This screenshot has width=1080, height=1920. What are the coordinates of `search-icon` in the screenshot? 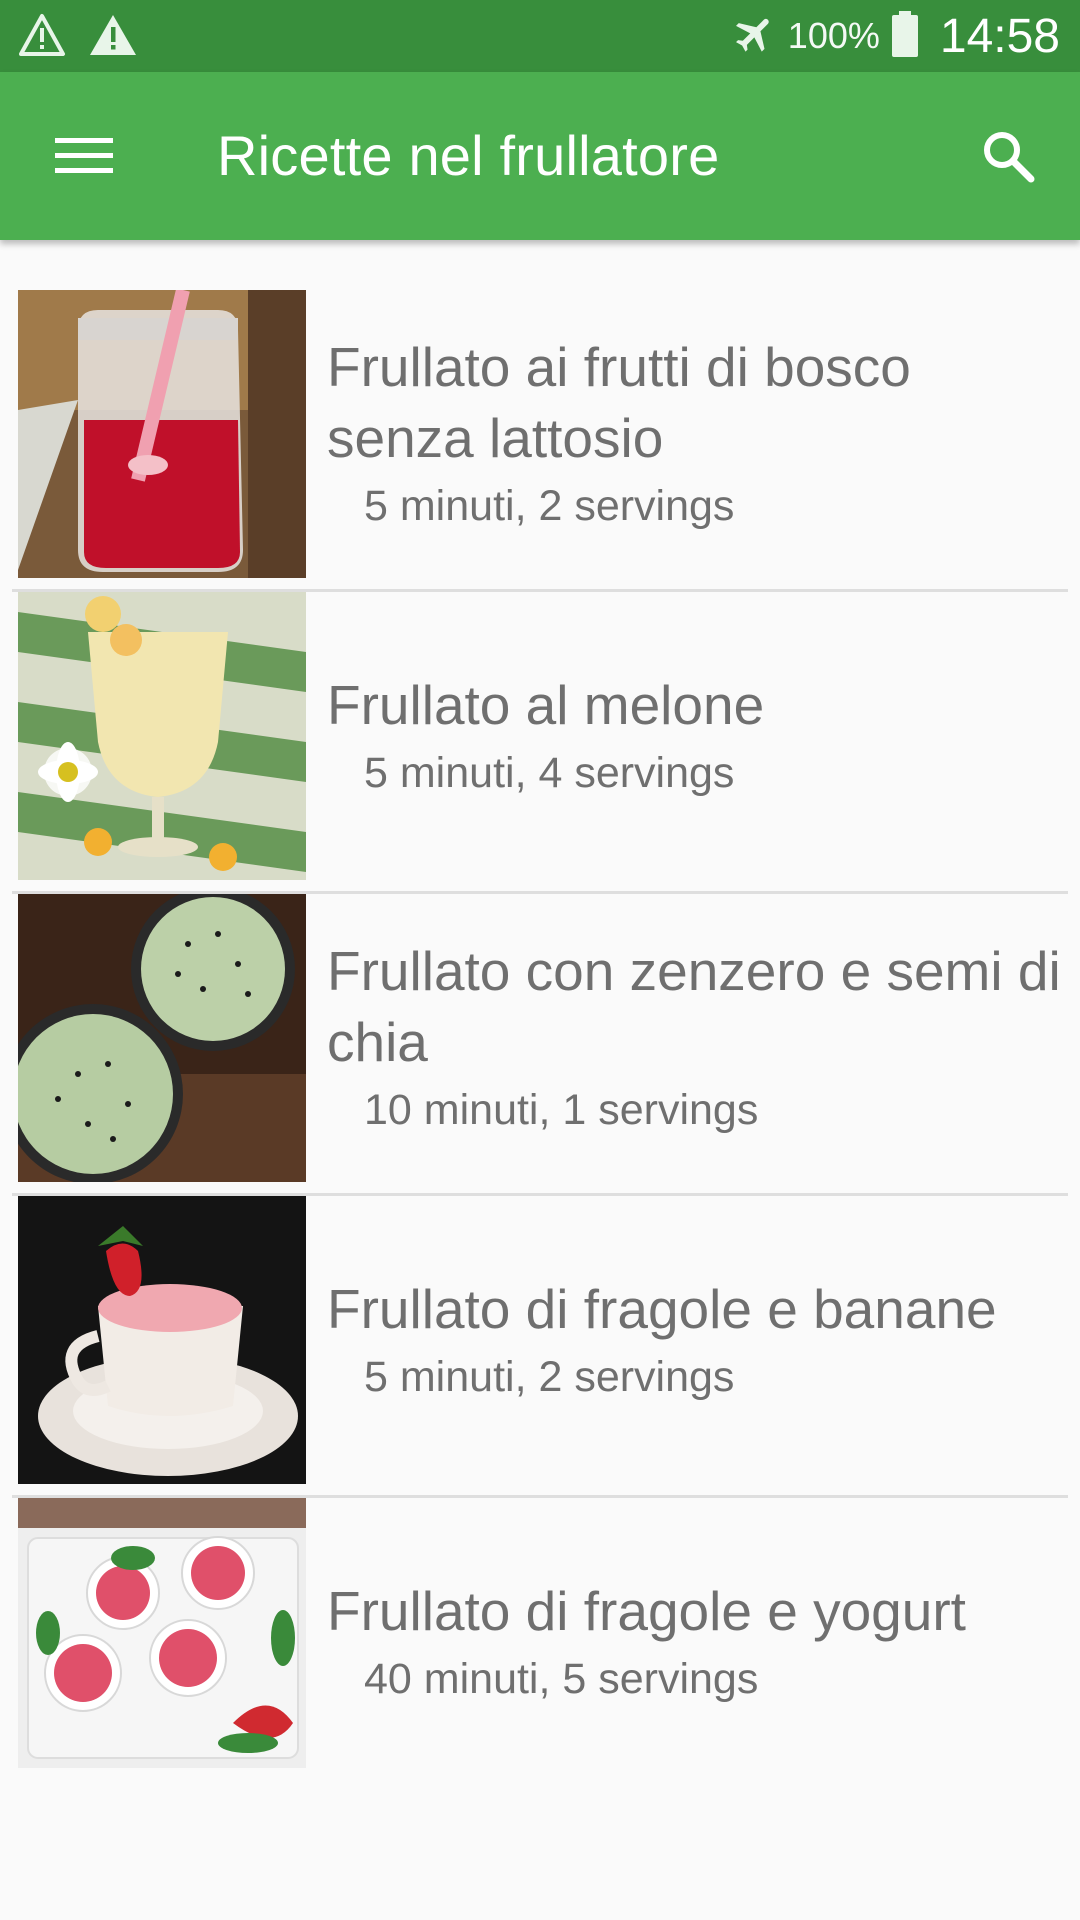 It's located at (1008, 158).